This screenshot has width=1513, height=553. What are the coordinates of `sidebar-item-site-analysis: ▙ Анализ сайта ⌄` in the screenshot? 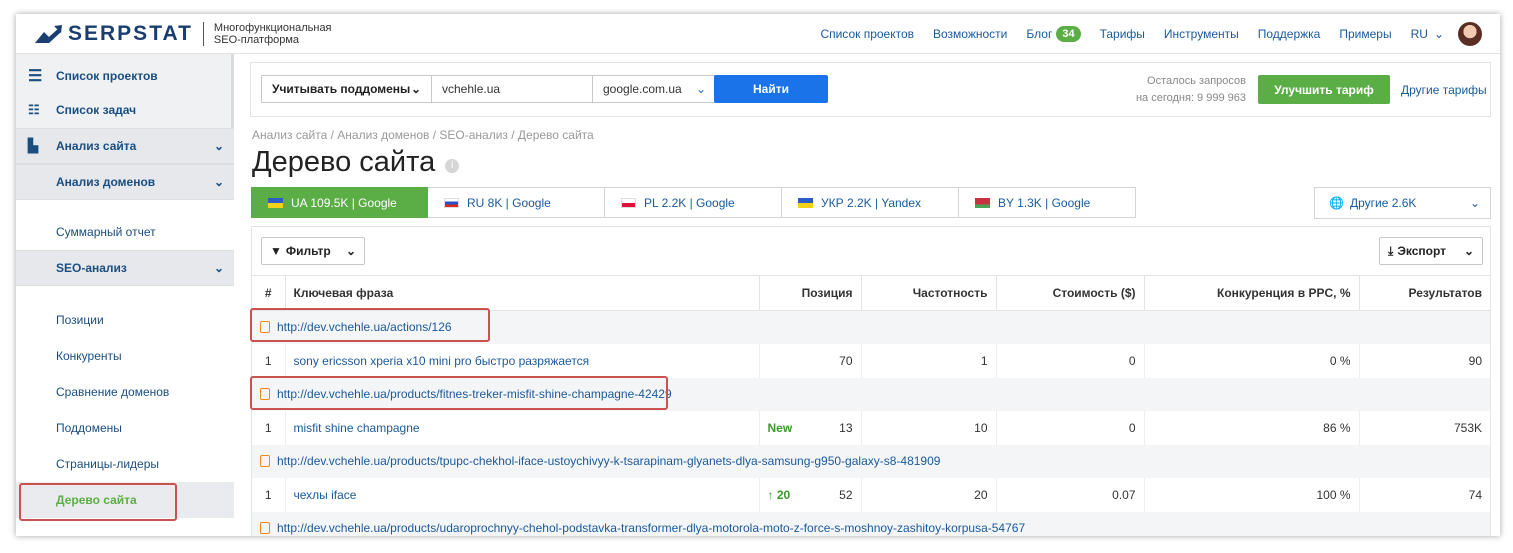 It's located at (125, 146).